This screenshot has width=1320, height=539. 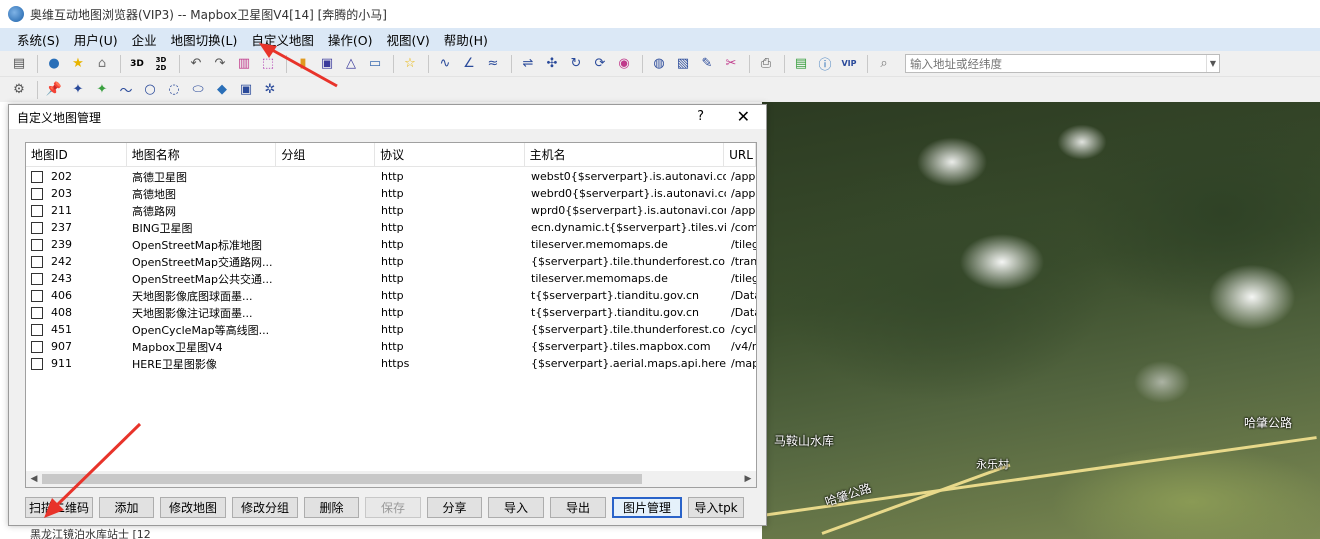 I want to click on 3d-2d-icon: 3D 2D, so click(x=161, y=64).